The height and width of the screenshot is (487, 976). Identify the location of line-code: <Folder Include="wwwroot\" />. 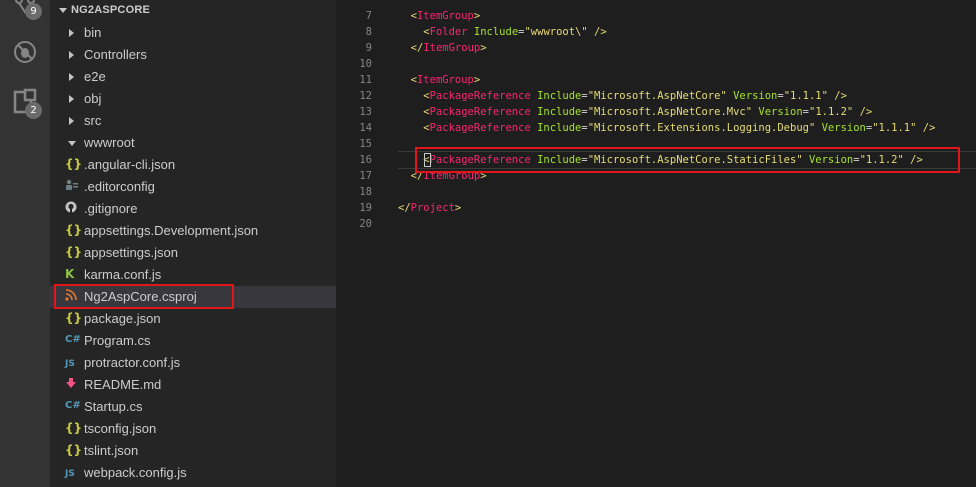
(515, 32).